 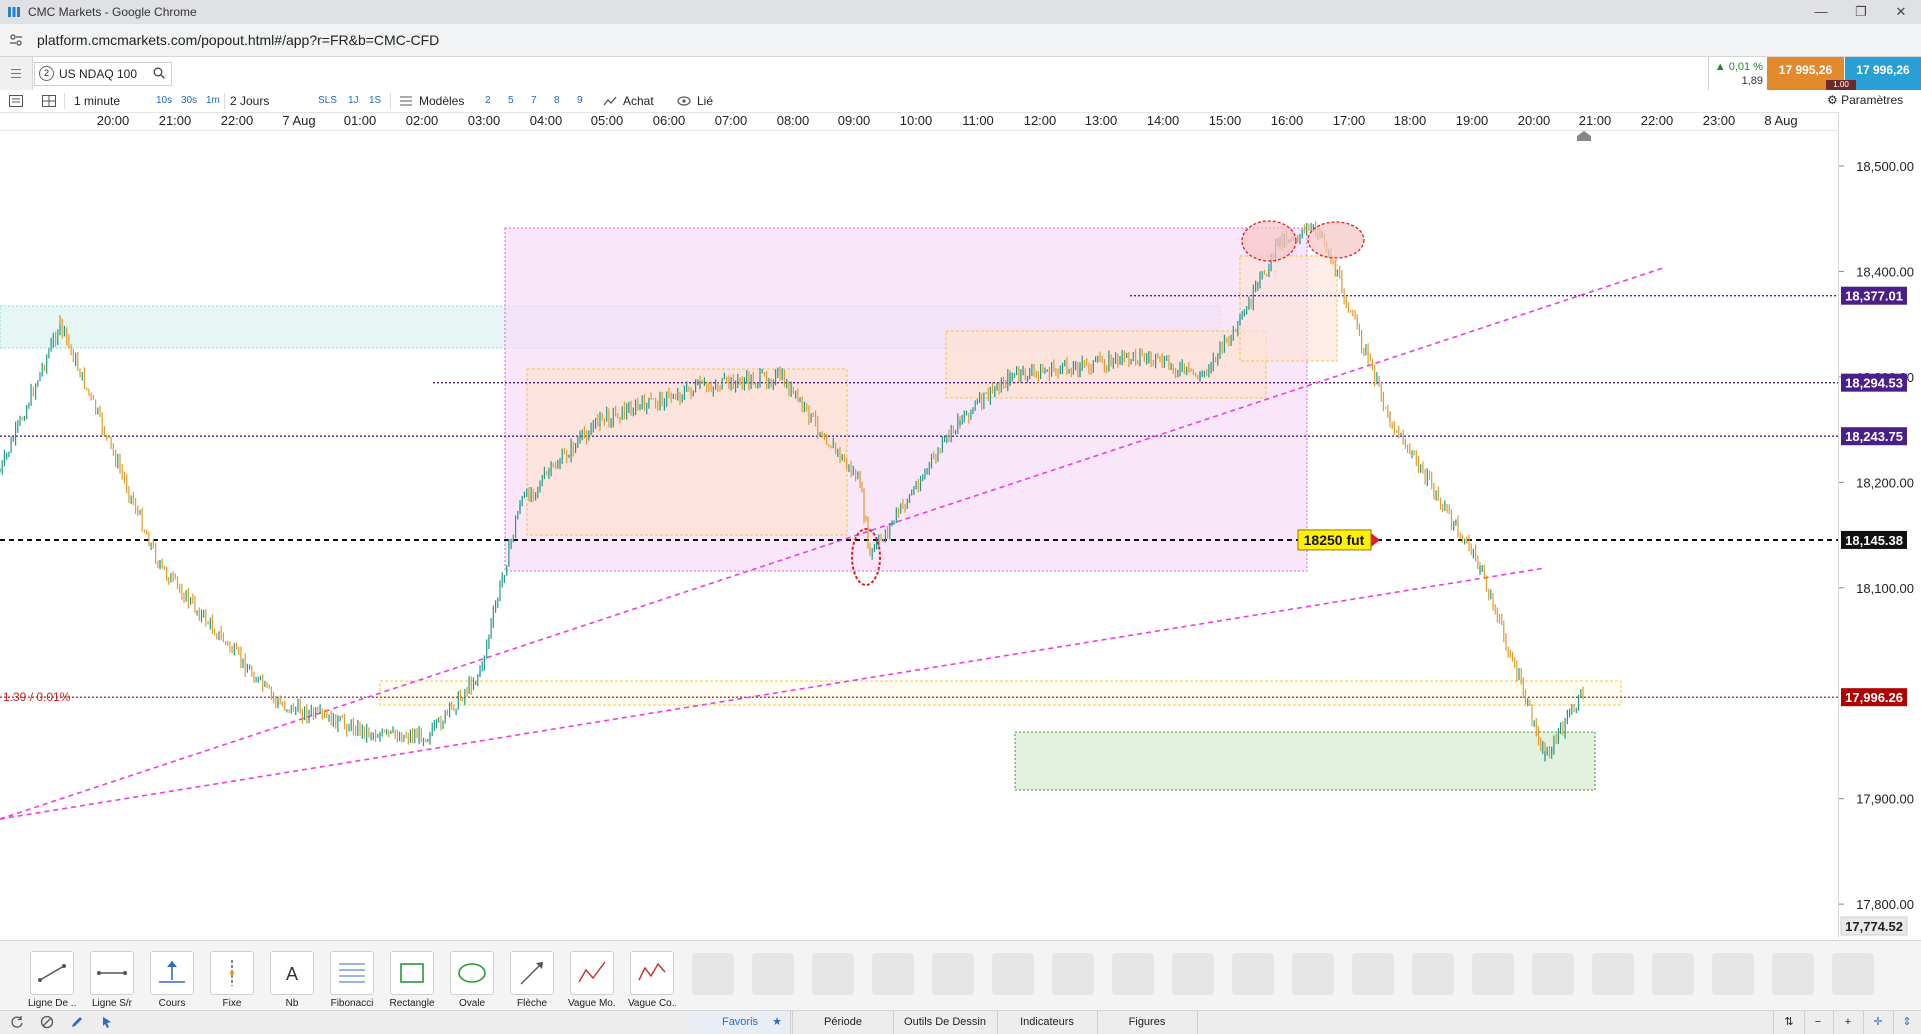 I want to click on tool-label: Nb, so click(x=292, y=1003).